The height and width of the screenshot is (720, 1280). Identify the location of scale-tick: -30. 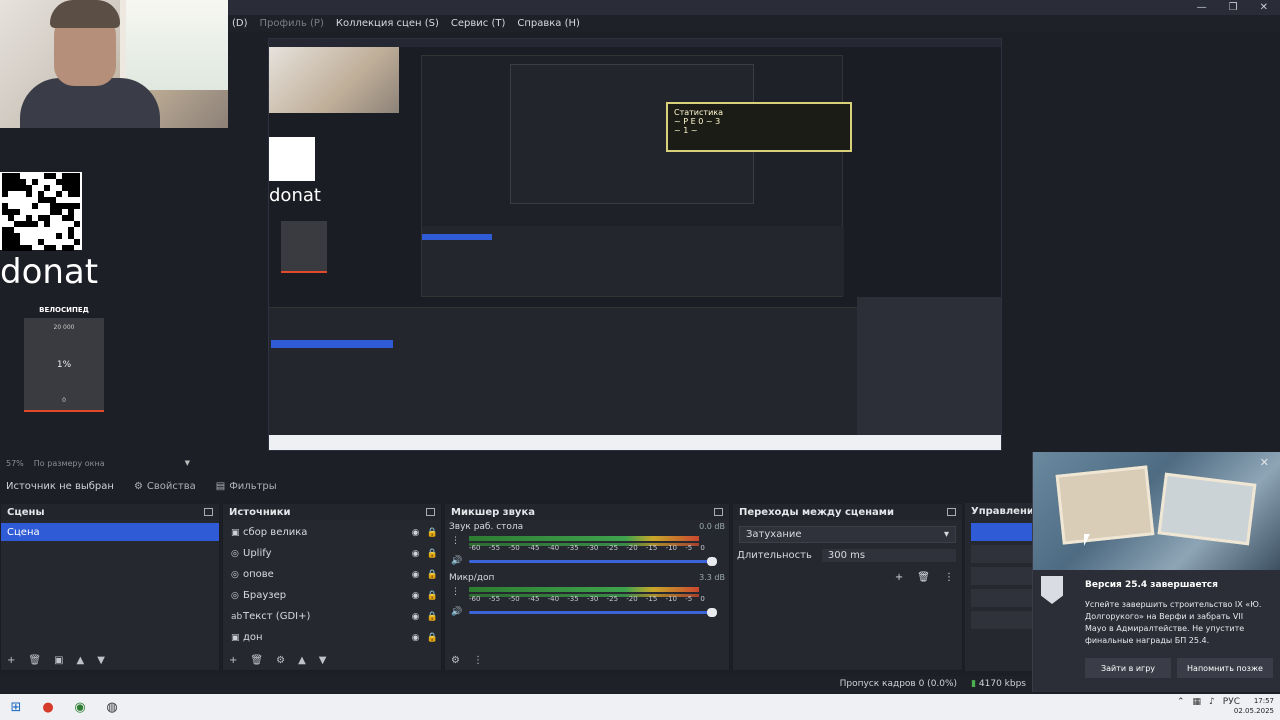
(592, 599).